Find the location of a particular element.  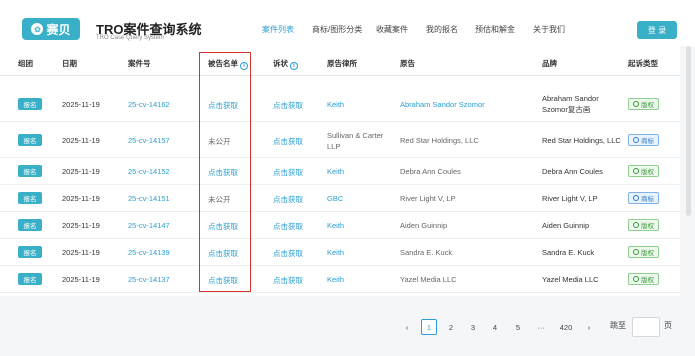

nav-case-list: 案件列表 is located at coordinates (278, 29).